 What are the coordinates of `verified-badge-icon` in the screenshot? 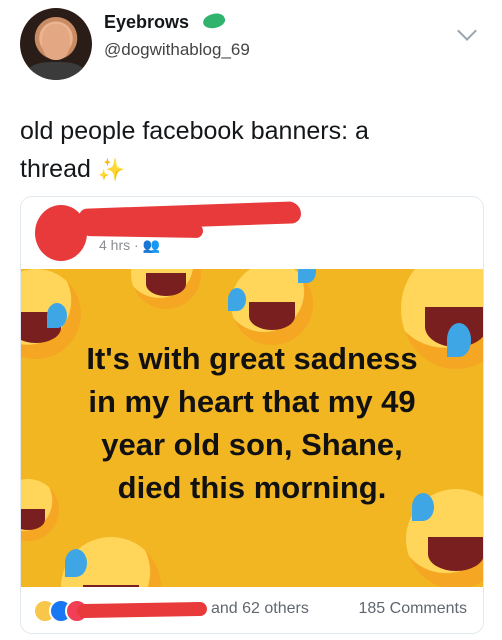 It's located at (214, 21).